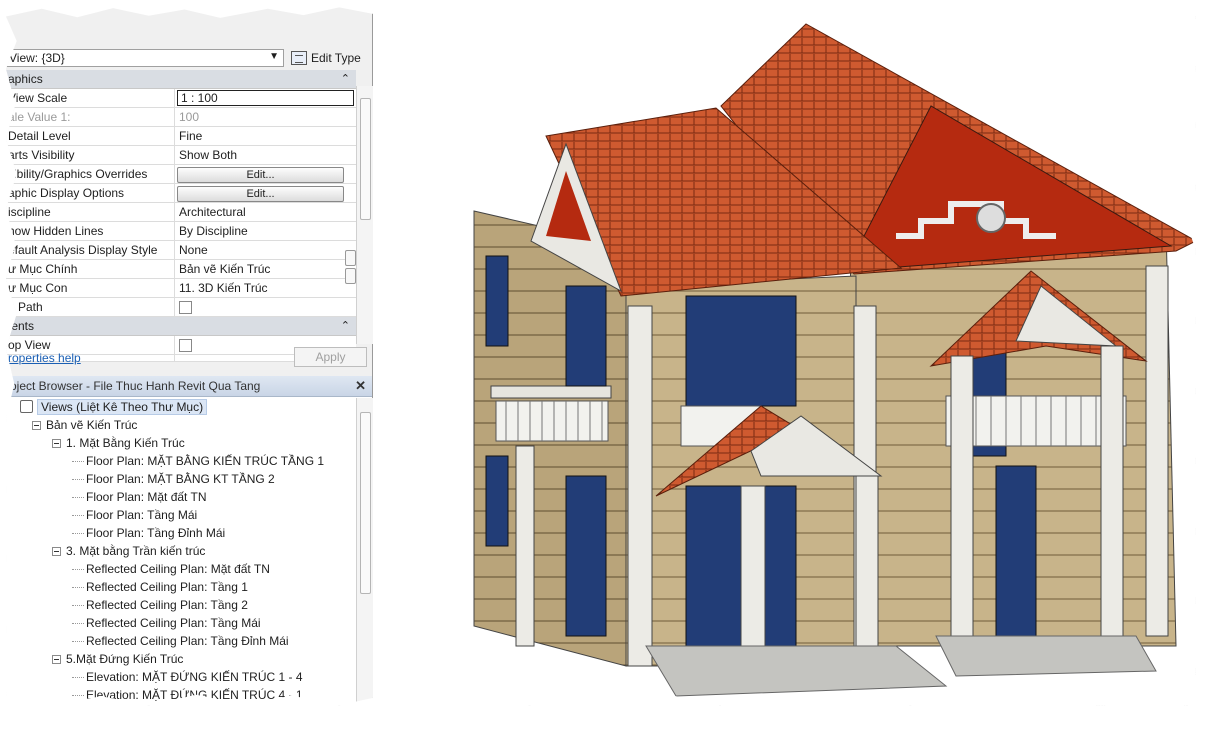 Image resolution: width=1223 pixels, height=733 pixels. I want to click on left-balcony-slab, so click(551, 392).